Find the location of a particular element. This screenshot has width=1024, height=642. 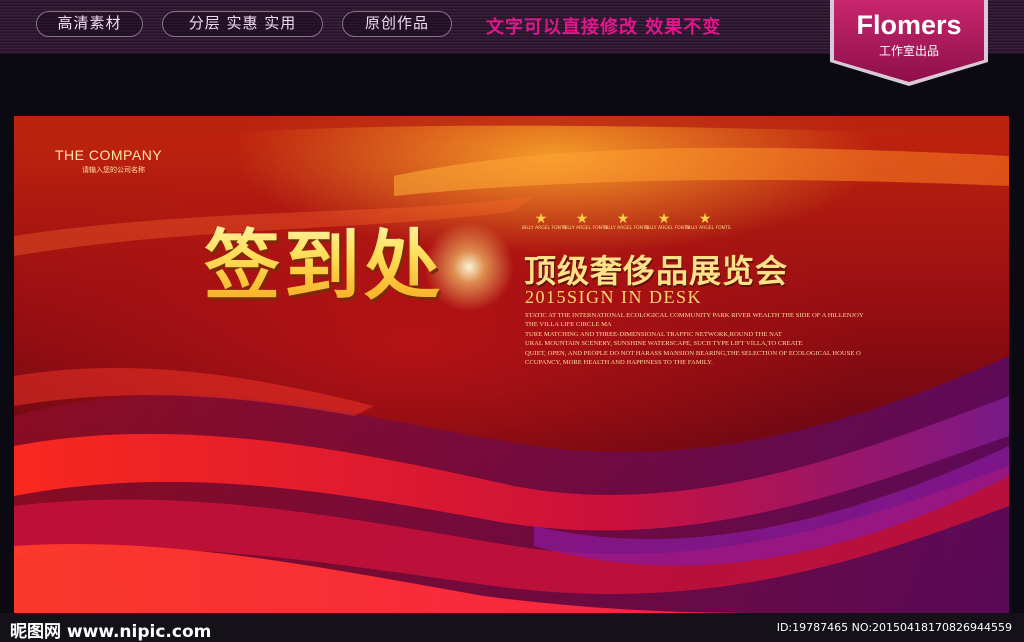

tag-original: 原创作品 is located at coordinates (397, 24).